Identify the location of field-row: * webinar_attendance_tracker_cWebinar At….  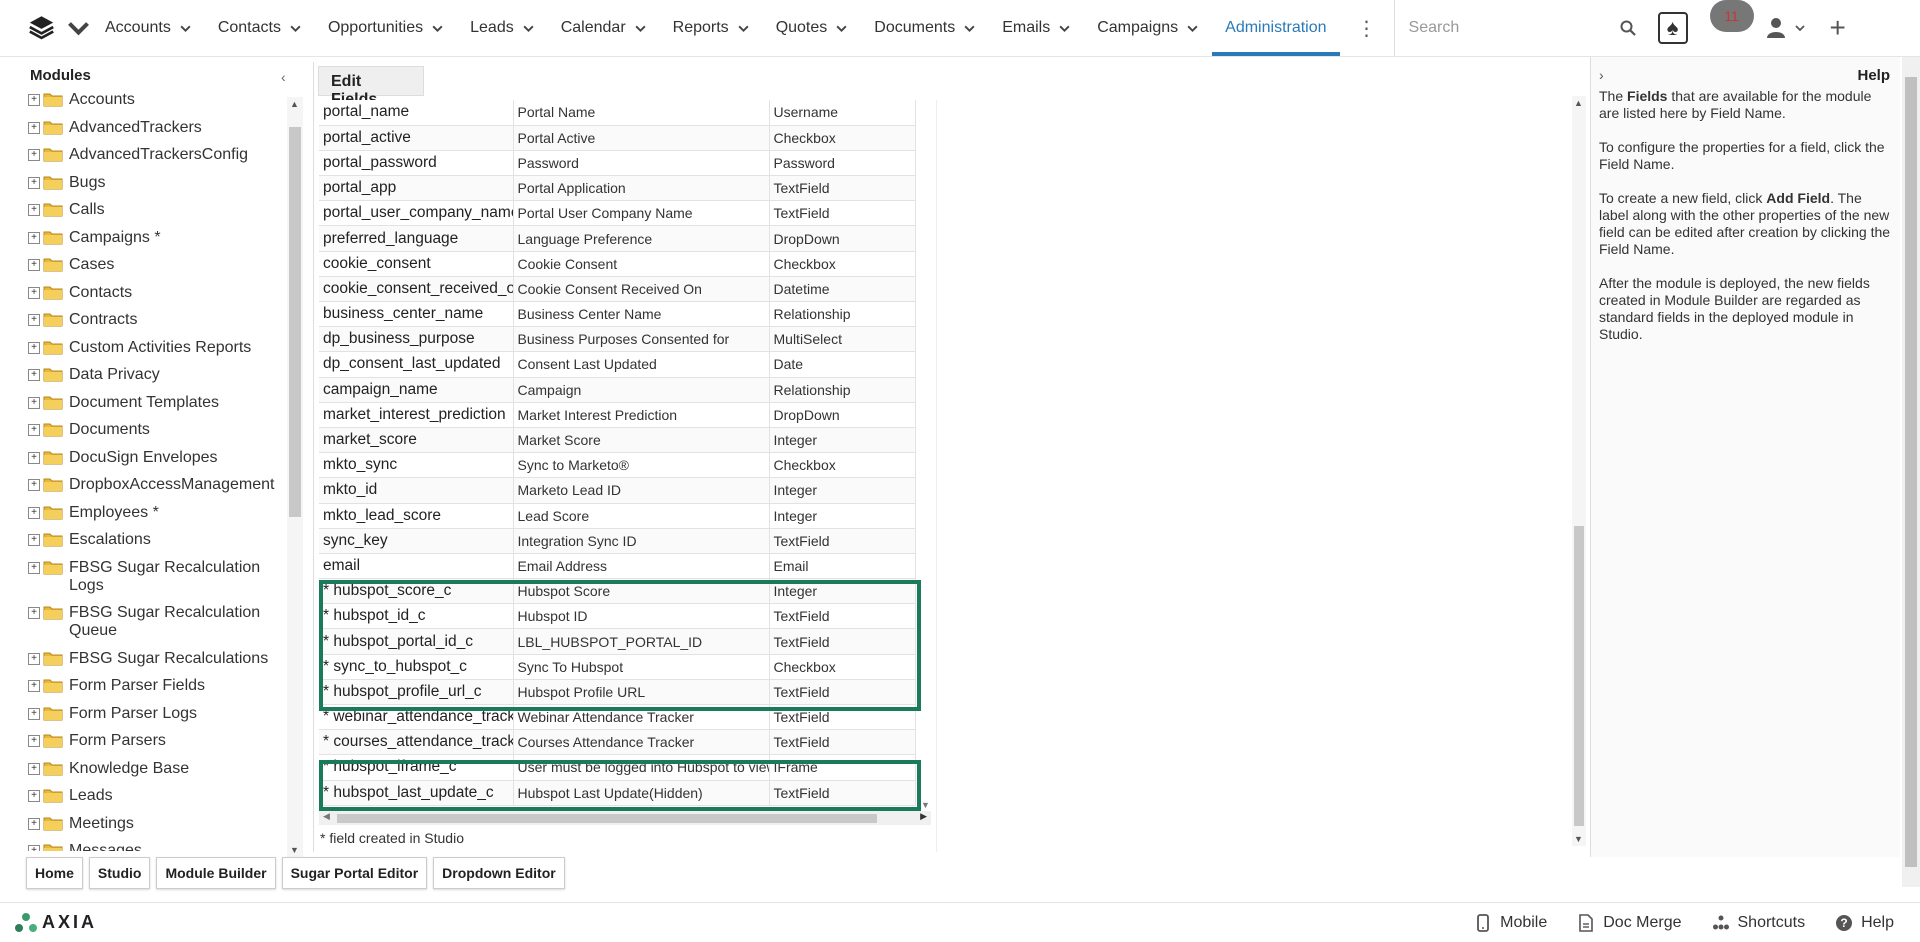
(617, 717).